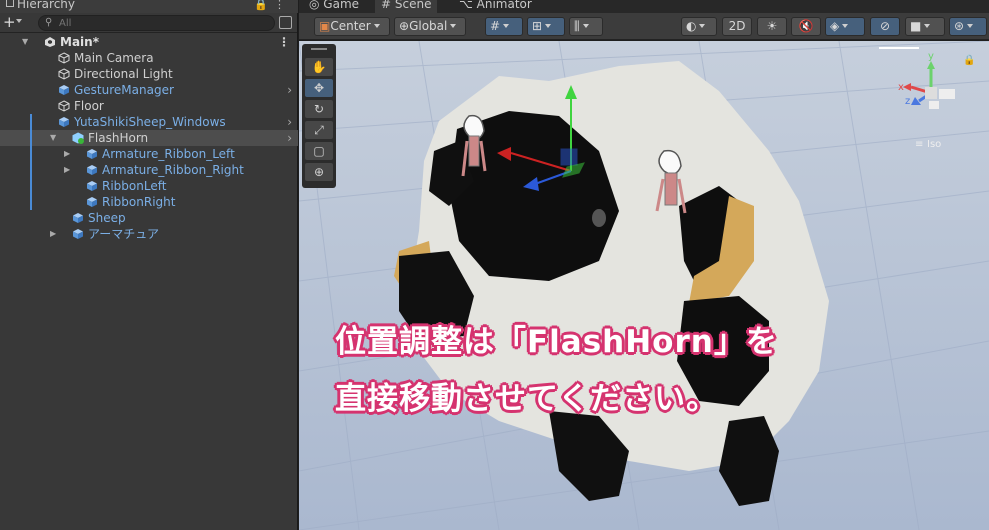  I want to click on gizmo-icon: ⊛, so click(959, 26).